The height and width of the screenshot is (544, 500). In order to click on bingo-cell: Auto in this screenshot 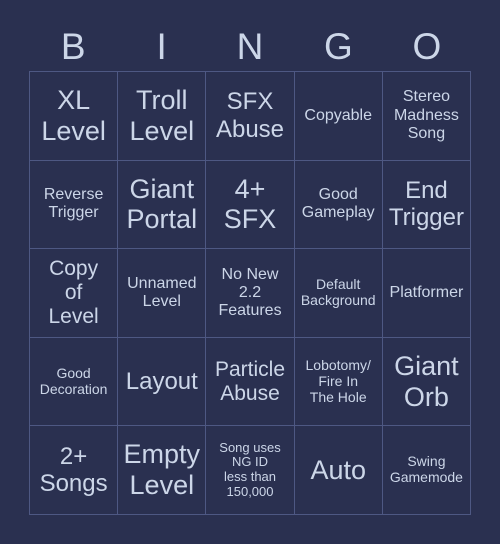, I will do `click(338, 470)`.